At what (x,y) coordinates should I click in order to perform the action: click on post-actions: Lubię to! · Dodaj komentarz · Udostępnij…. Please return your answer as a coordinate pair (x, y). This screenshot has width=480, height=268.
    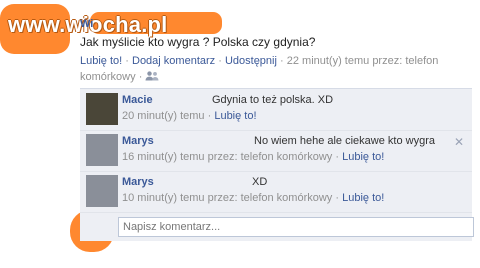
    Looking at the image, I should click on (260, 69).